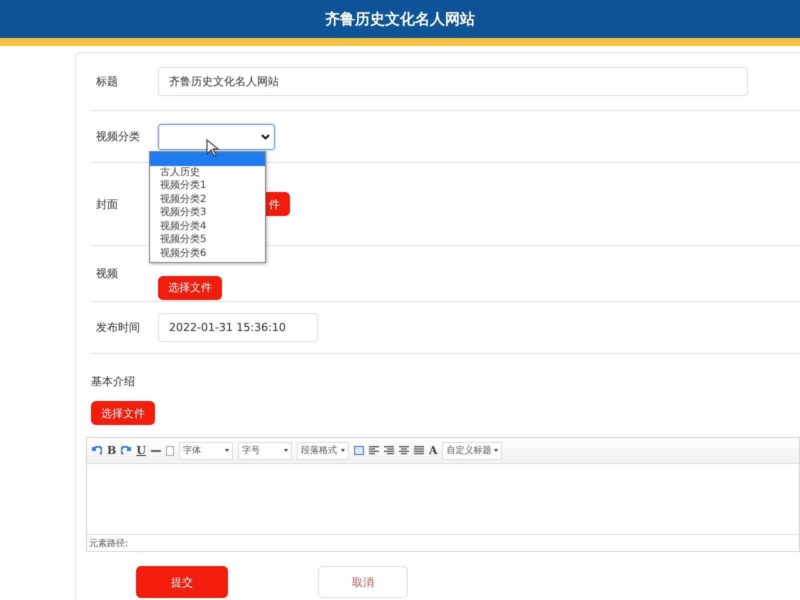  I want to click on dropdown-option: 视频分类5, so click(207, 239).